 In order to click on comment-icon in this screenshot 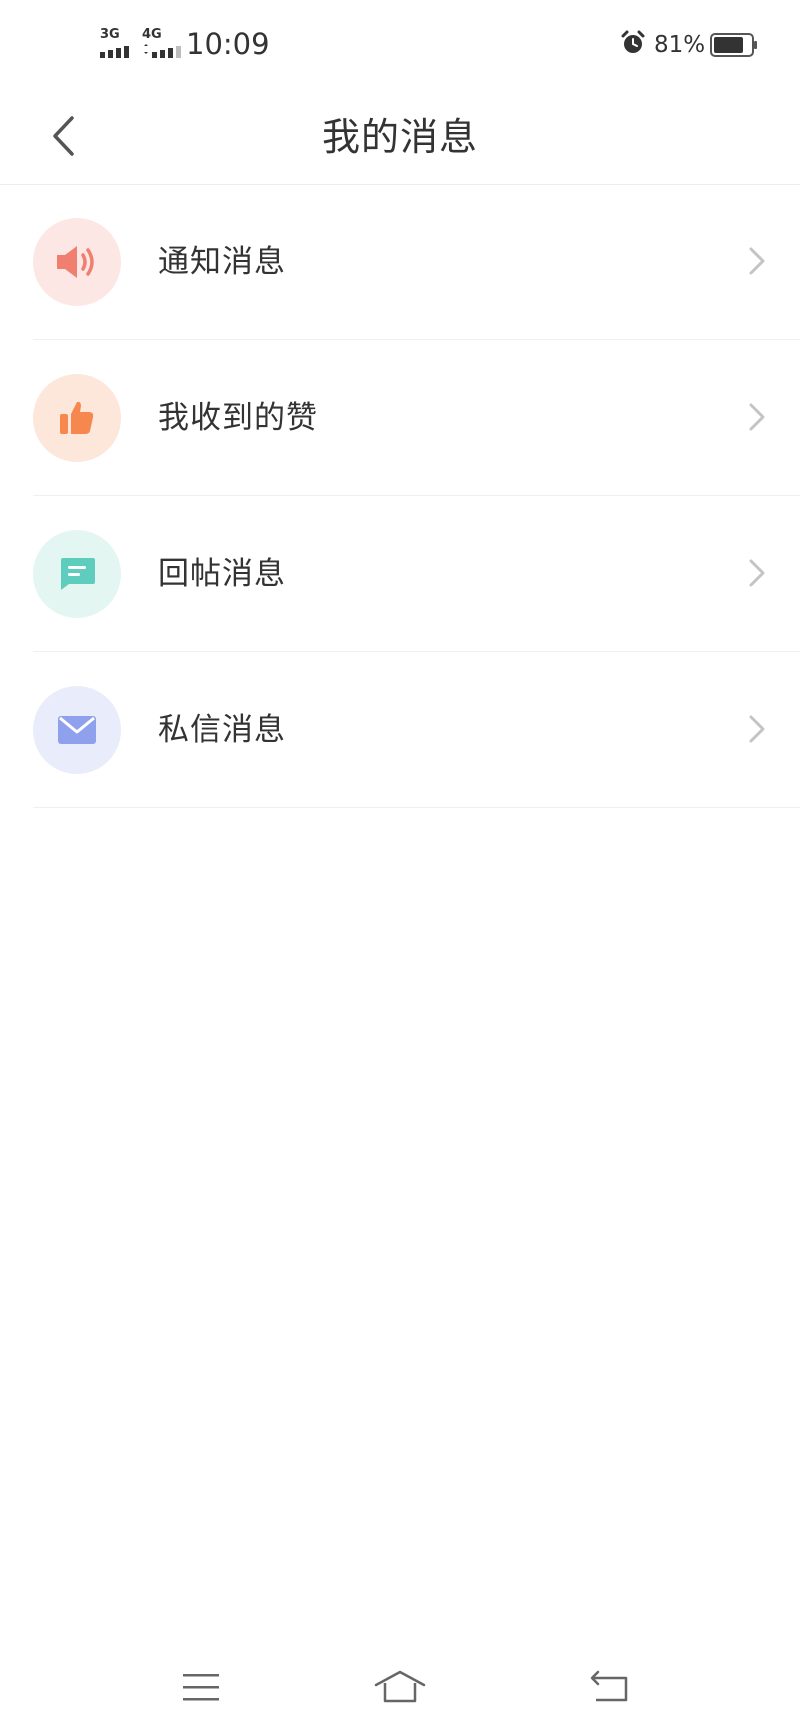, I will do `click(78, 574)`.